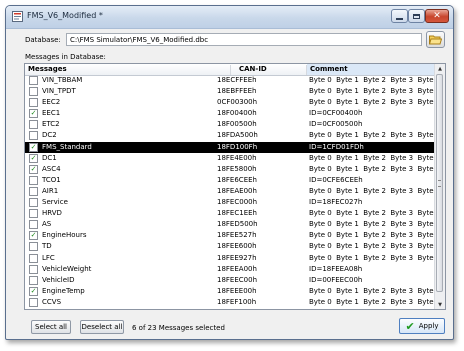 This screenshot has height=351, width=464. Describe the element at coordinates (59, 91) in the screenshot. I see `message-name: VIN_TPDT` at that location.